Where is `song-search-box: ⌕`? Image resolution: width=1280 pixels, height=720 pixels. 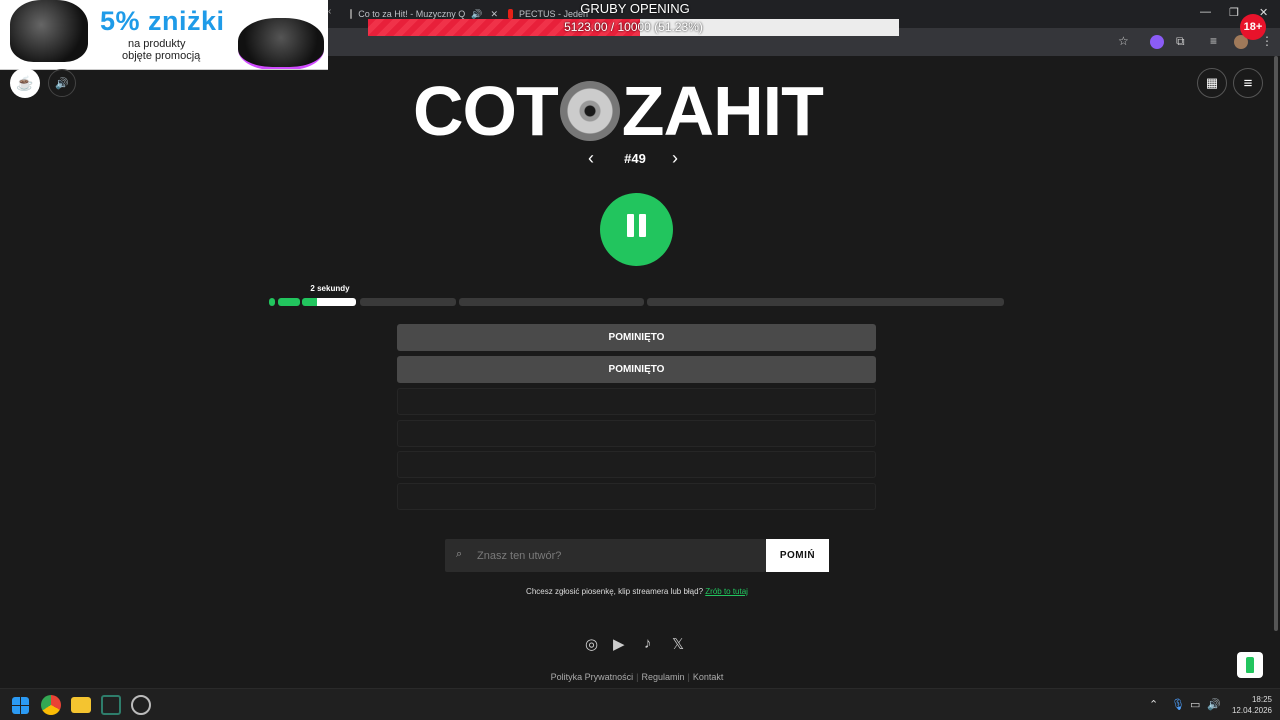 song-search-box: ⌕ is located at coordinates (605, 555).